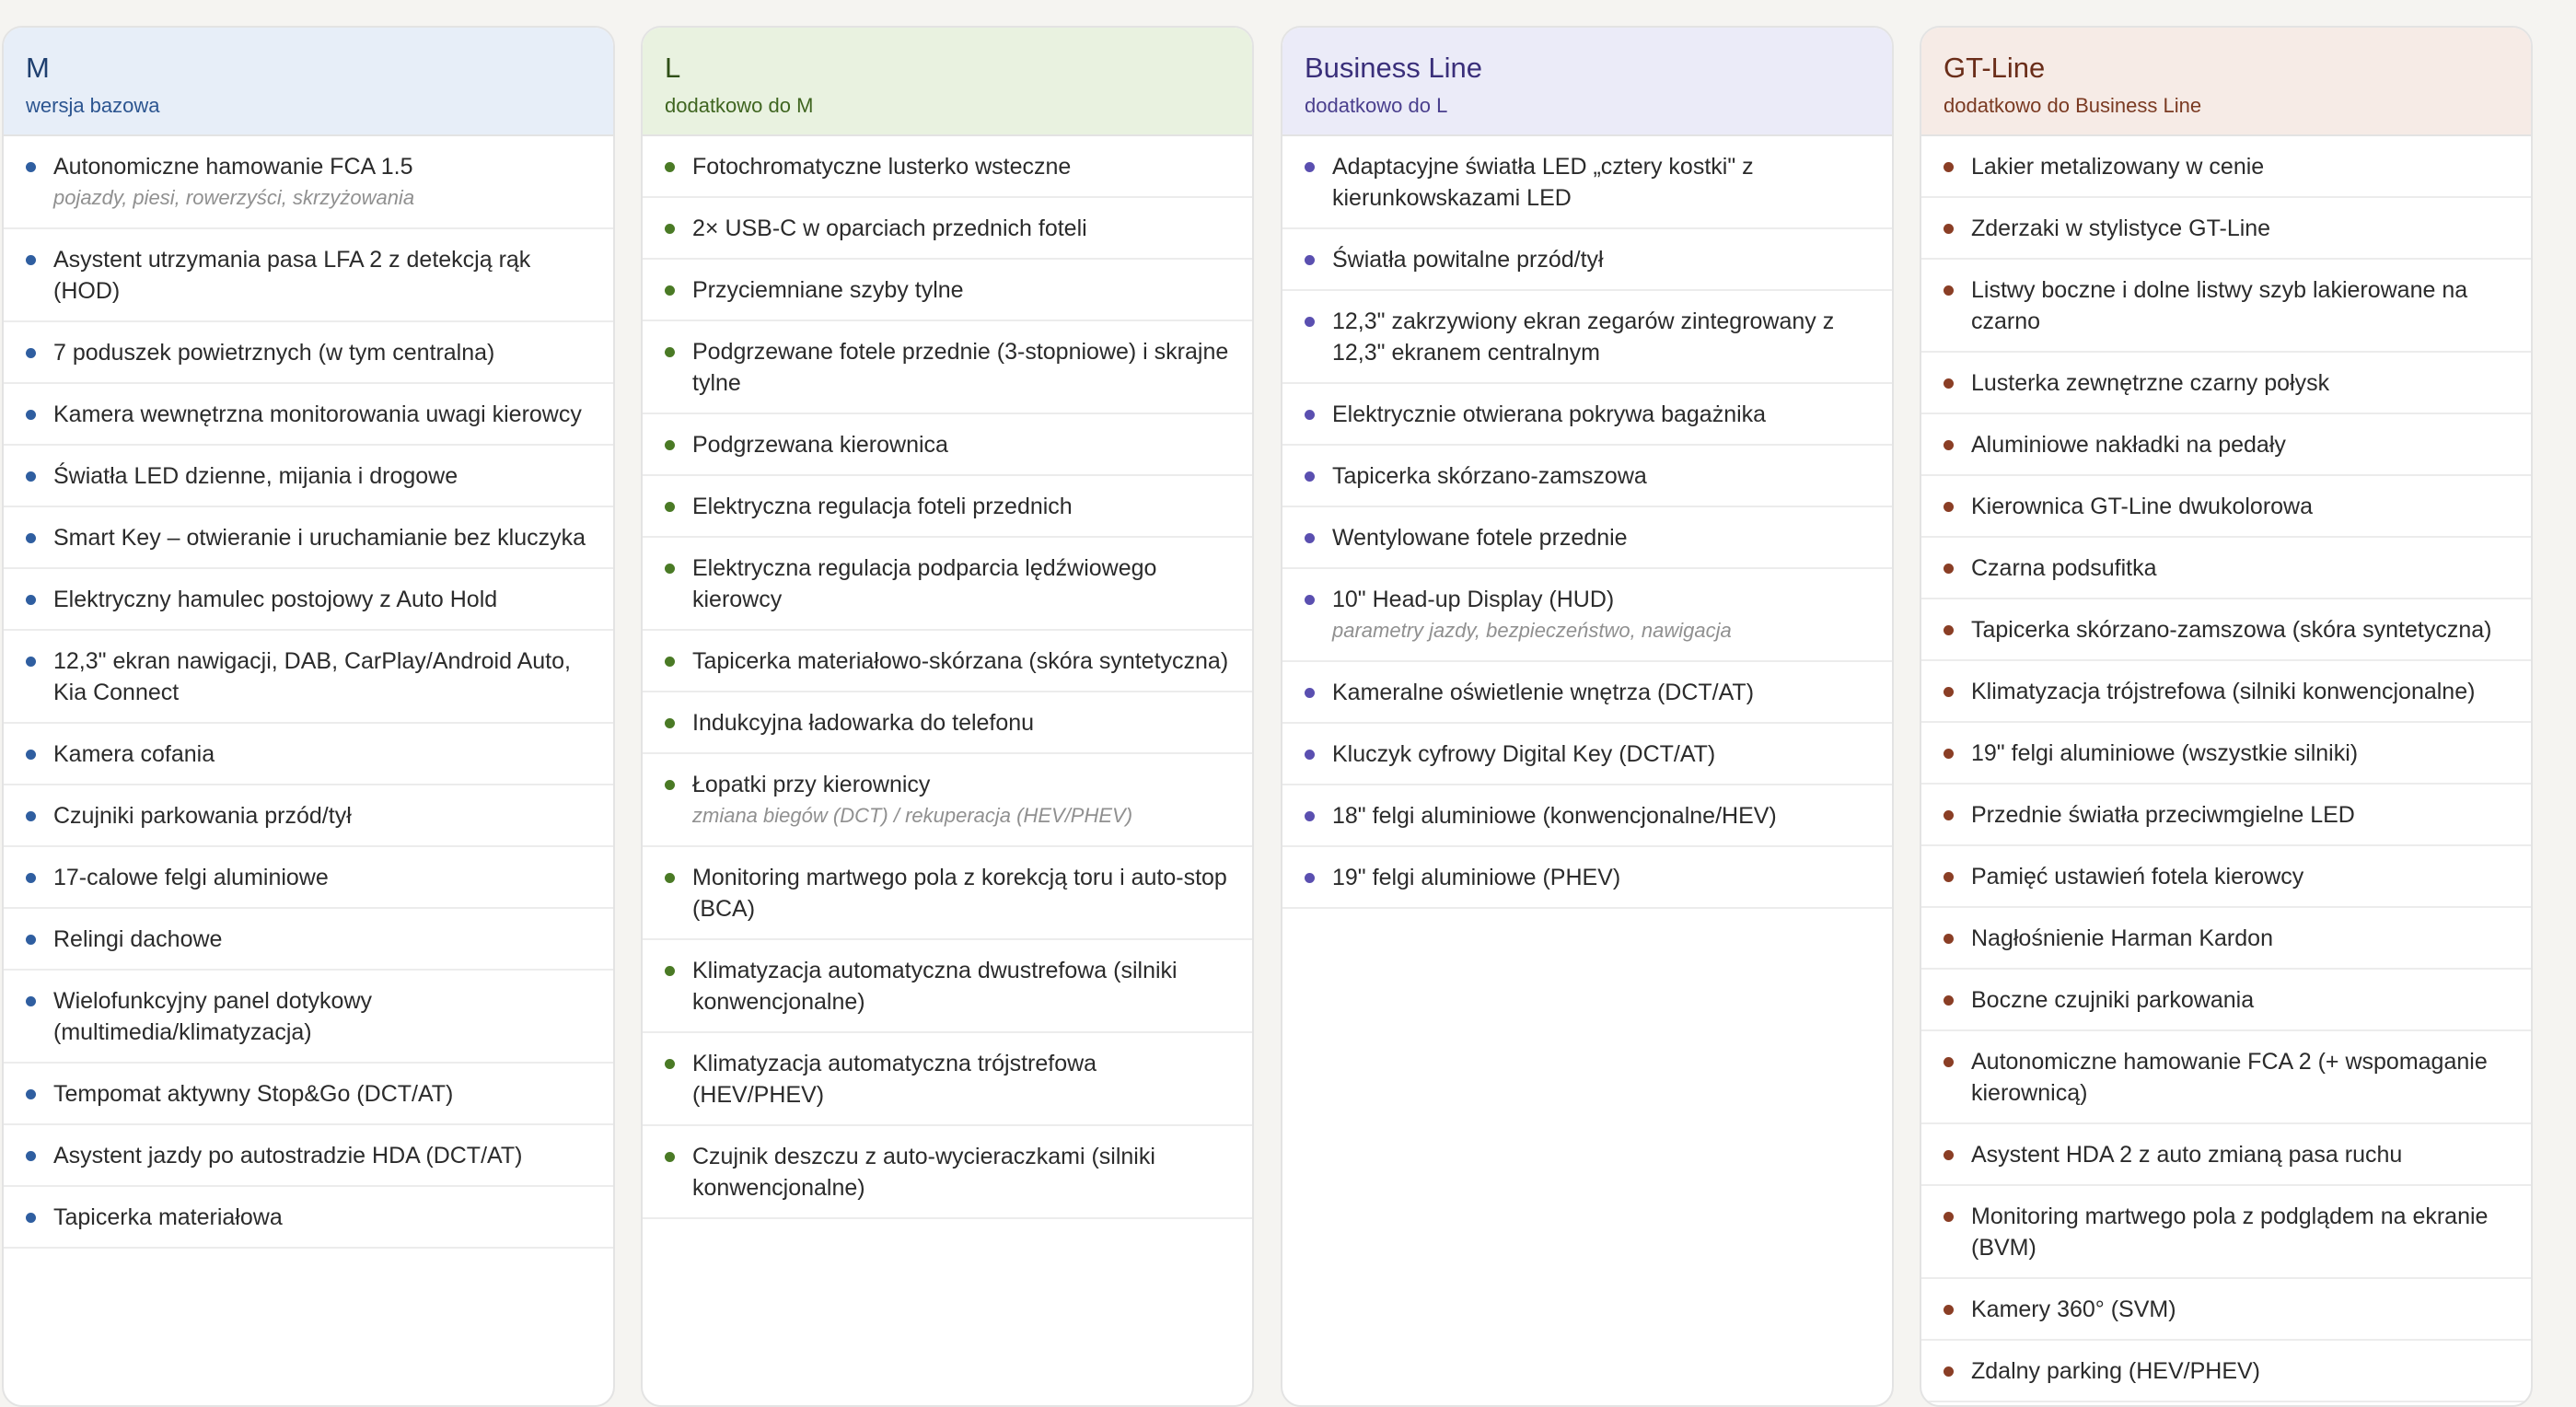 This screenshot has height=1407, width=2576. Describe the element at coordinates (202, 816) in the screenshot. I see `feature-label: Czujniki parkowania przód/tył` at that location.